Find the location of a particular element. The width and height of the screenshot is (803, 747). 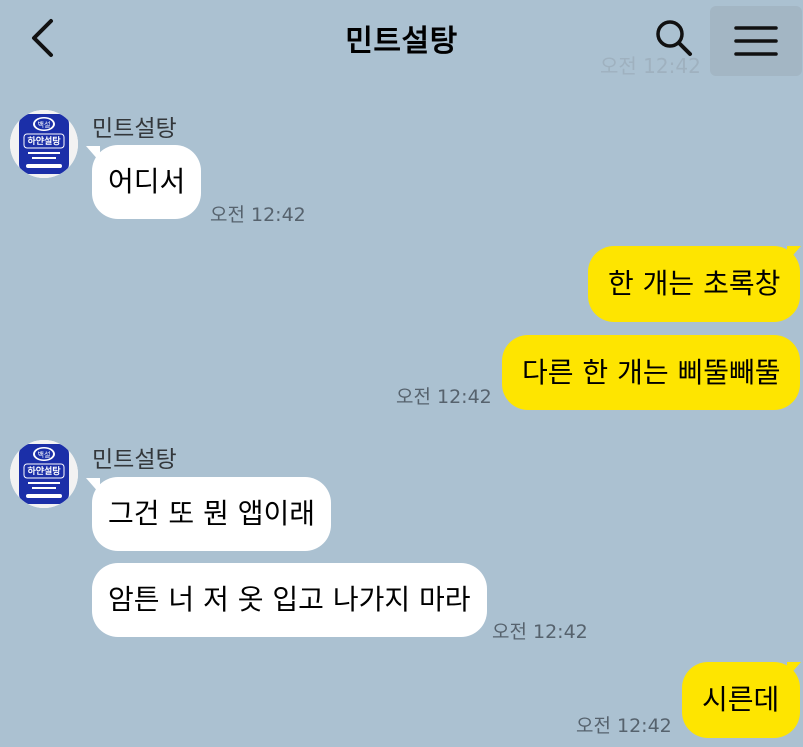

message-bubble: 그건 또 뭔 앱이래 is located at coordinates (212, 514).